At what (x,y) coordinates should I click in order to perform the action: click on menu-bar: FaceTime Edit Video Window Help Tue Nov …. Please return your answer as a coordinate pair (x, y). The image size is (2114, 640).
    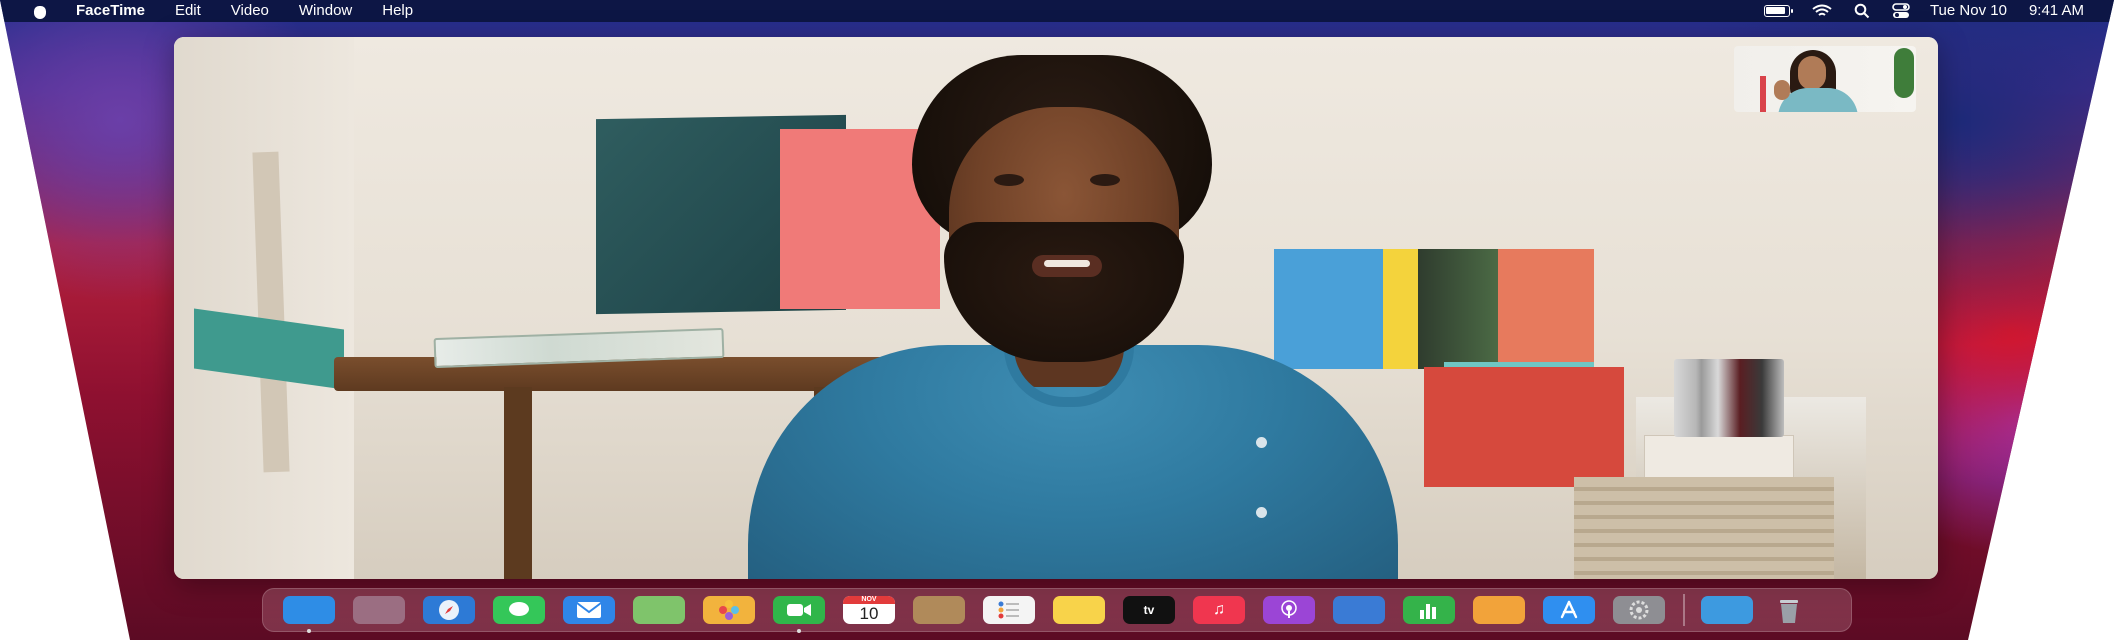
    Looking at the image, I should click on (1057, 11).